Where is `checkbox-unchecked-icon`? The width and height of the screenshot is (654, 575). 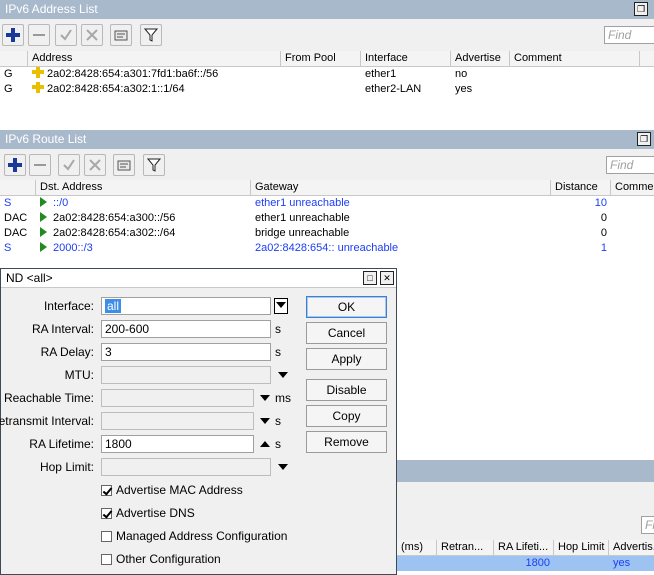 checkbox-unchecked-icon is located at coordinates (106, 559).